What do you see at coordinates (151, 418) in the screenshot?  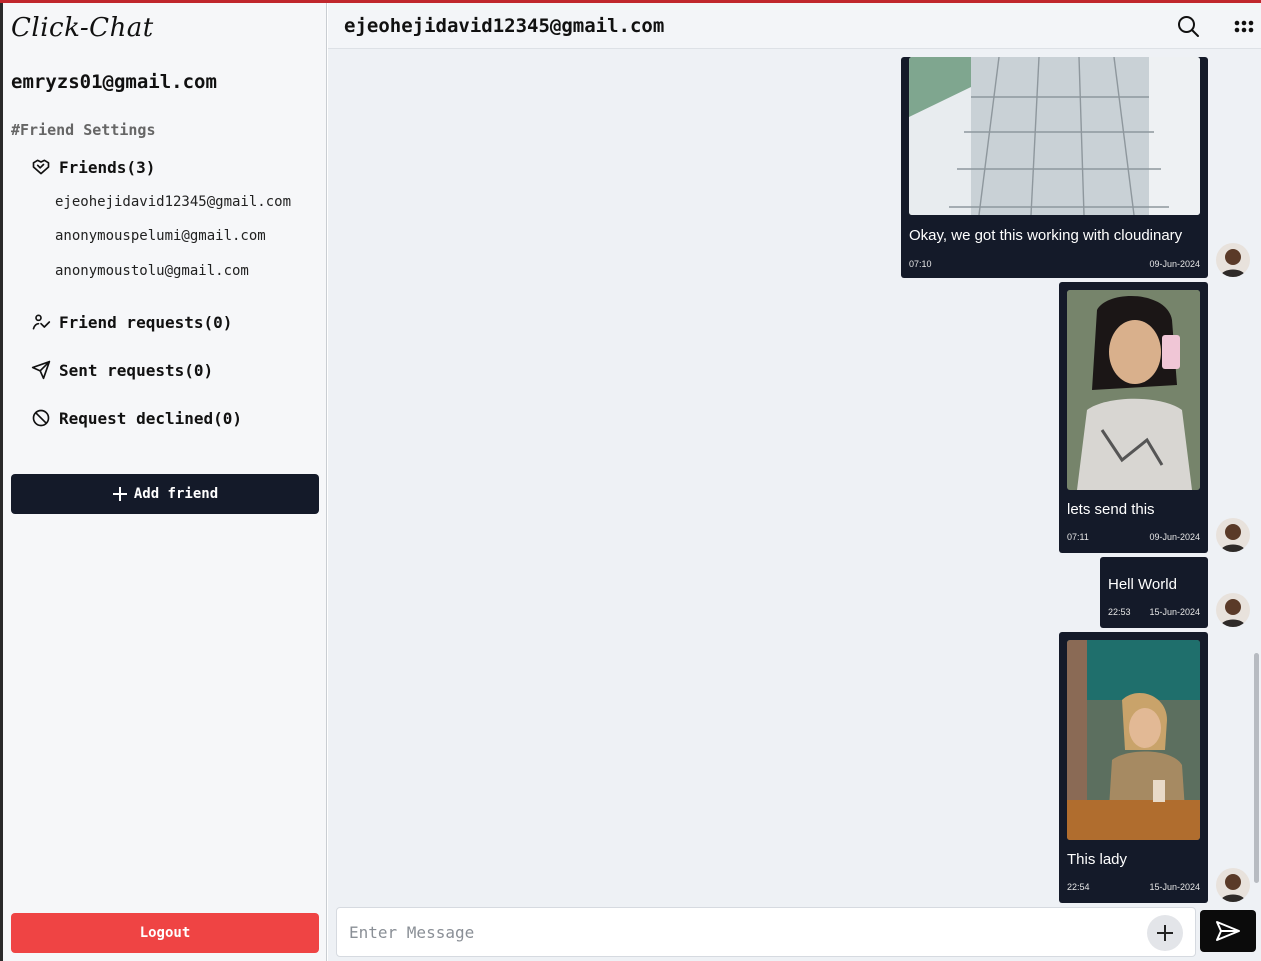 I see `nav-request-declined-label: Request declined(0)` at bounding box center [151, 418].